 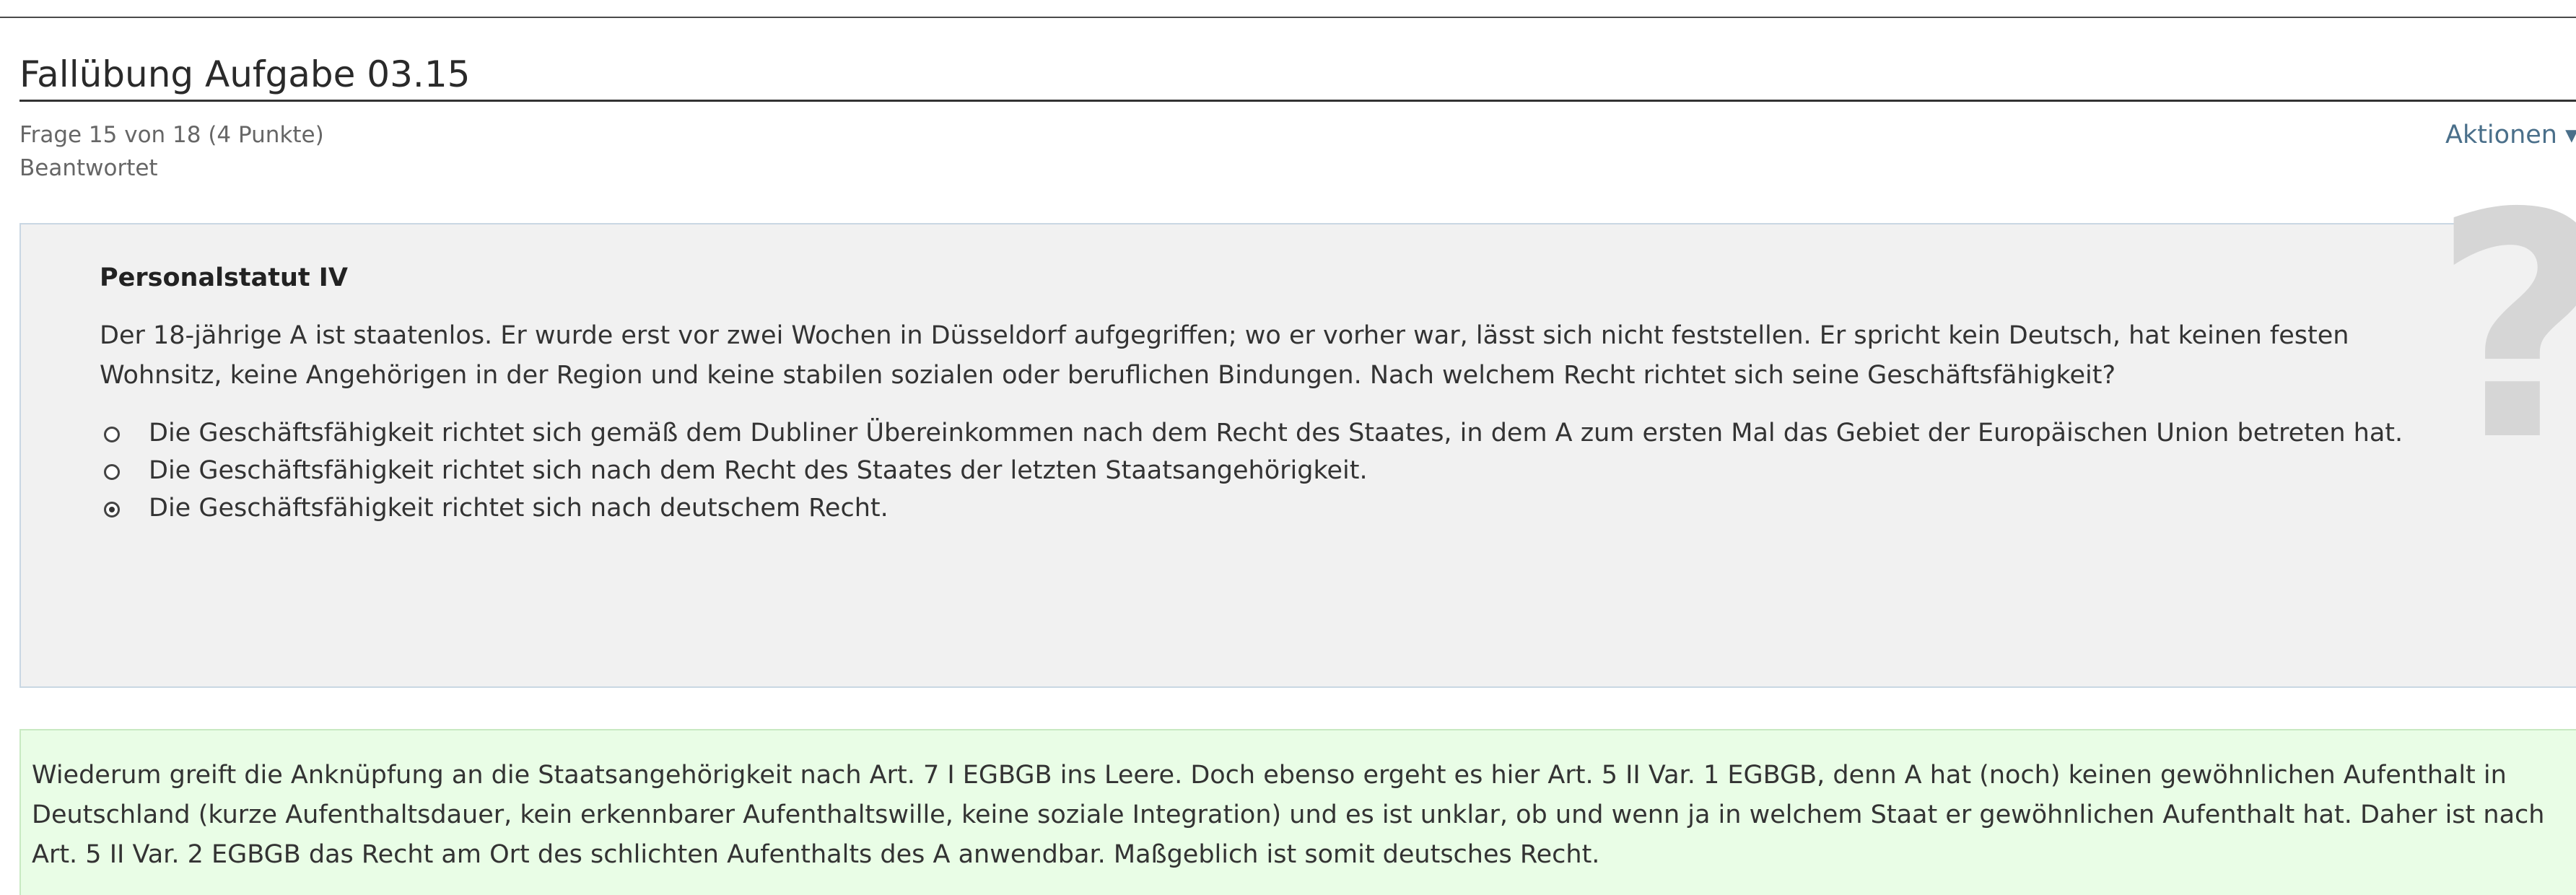 What do you see at coordinates (112, 510) in the screenshot?
I see `radio-button-selected` at bounding box center [112, 510].